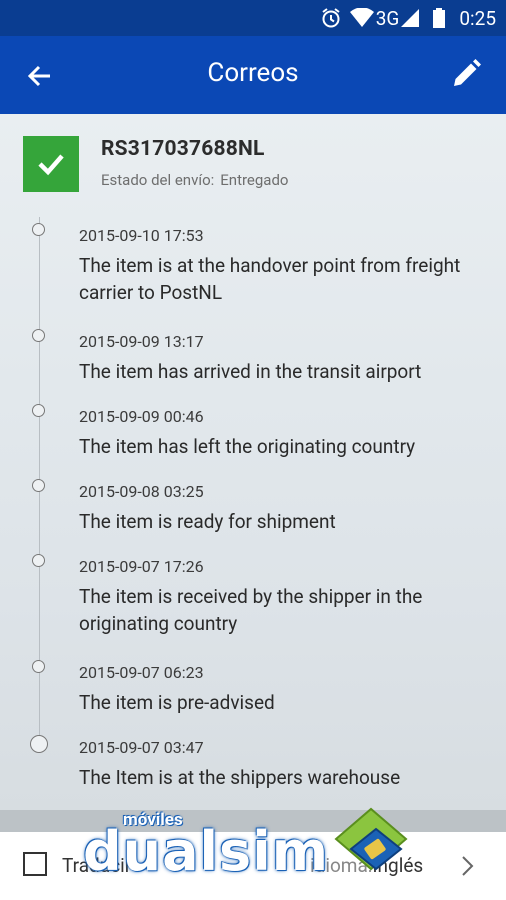  Describe the element at coordinates (35, 864) in the screenshot. I see `translate-checkbox` at that location.